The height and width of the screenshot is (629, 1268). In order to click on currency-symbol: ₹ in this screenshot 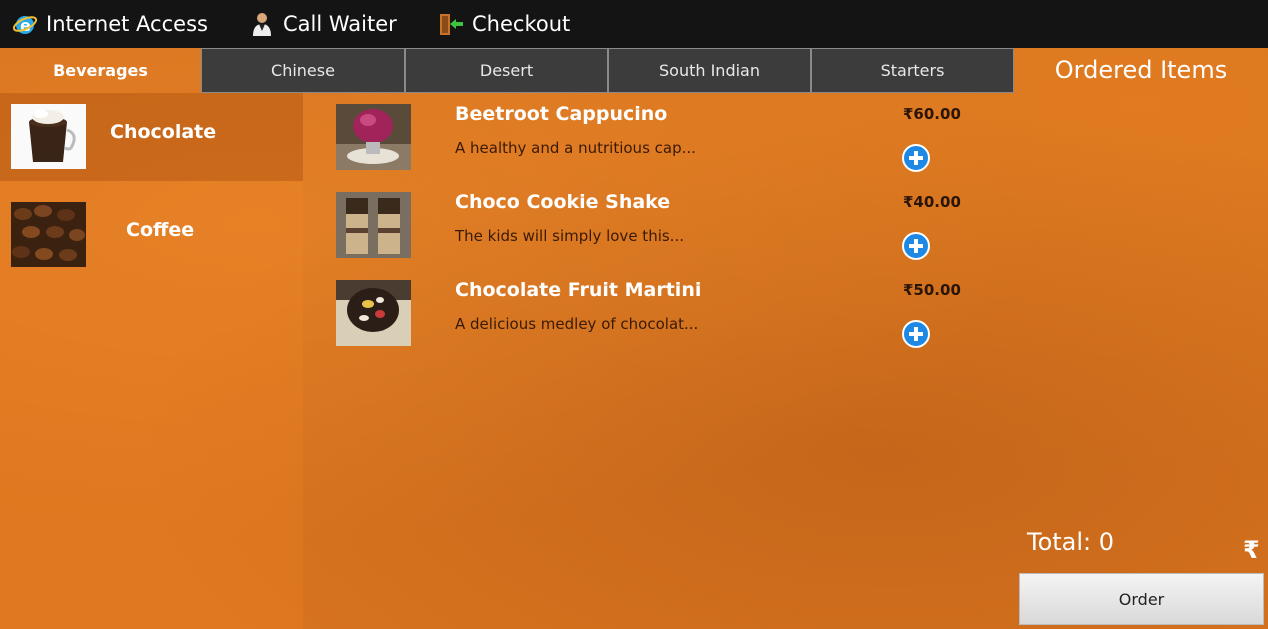, I will do `click(1251, 550)`.